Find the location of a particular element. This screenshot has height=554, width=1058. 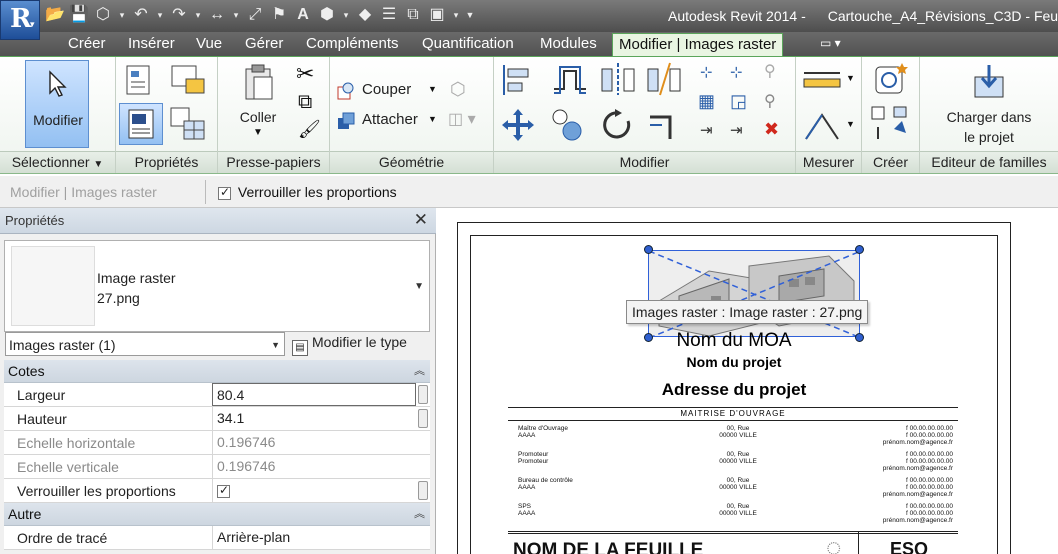

type-selector-icon is located at coordinates (188, 124).